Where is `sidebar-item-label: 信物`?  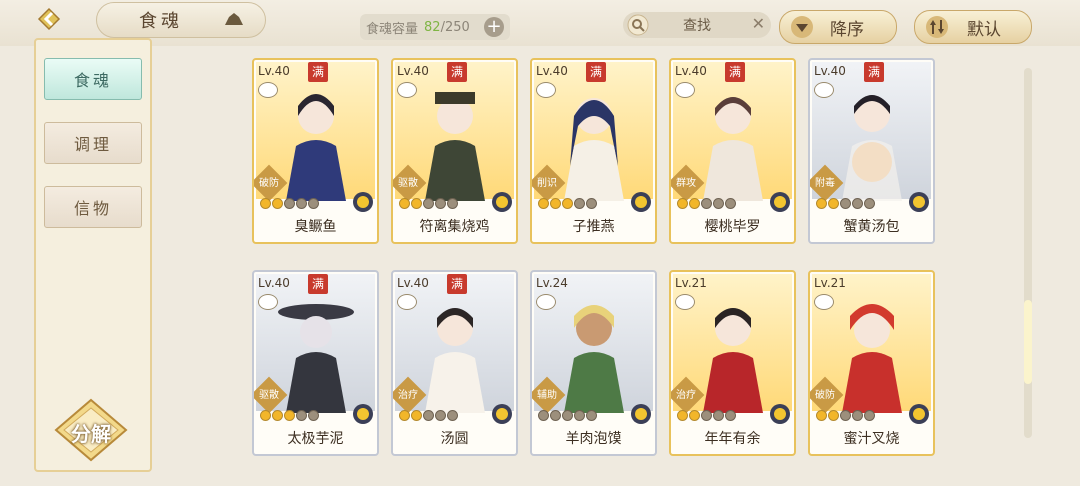 sidebar-item-label: 信物 is located at coordinates (92, 208).